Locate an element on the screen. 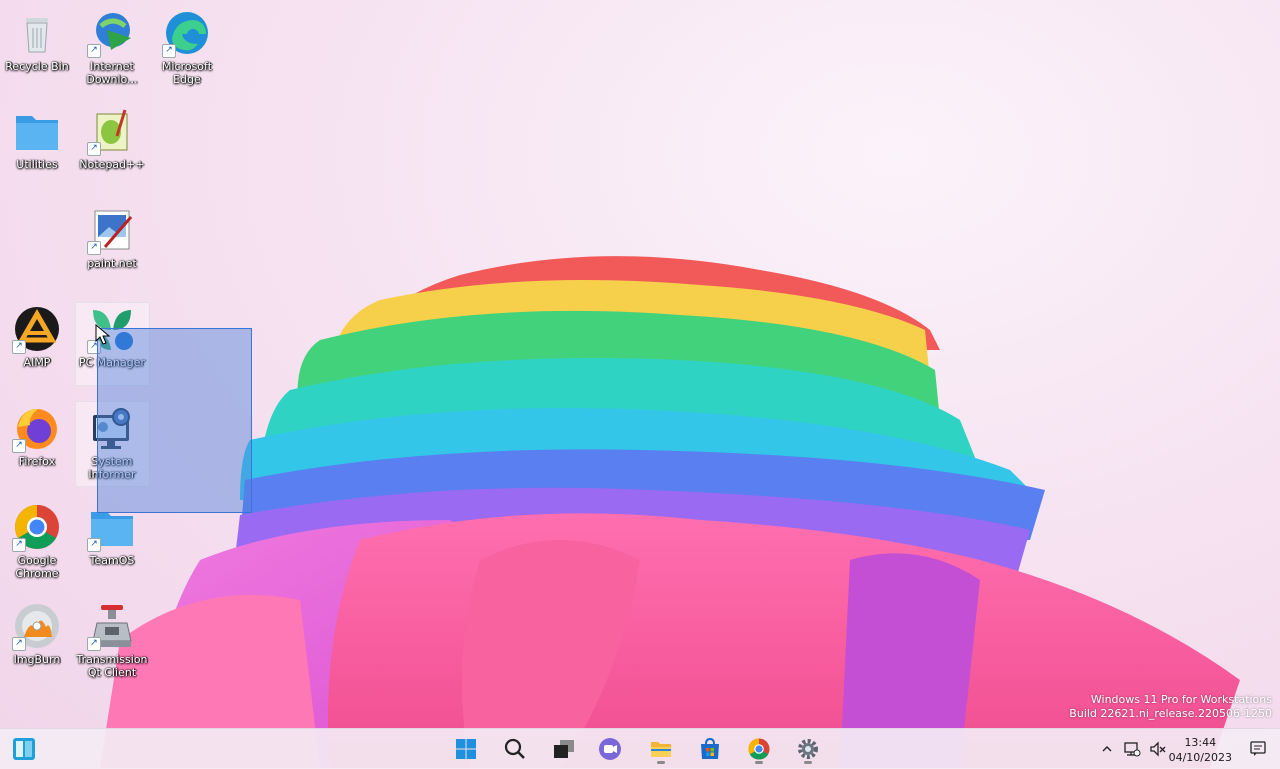 The image size is (1280, 769). imgburn-icon: ↗ is located at coordinates (37, 626).